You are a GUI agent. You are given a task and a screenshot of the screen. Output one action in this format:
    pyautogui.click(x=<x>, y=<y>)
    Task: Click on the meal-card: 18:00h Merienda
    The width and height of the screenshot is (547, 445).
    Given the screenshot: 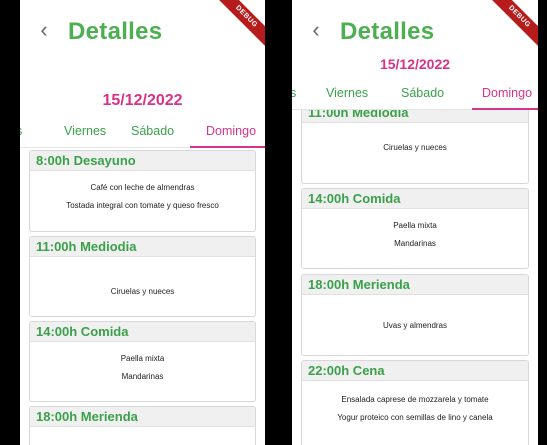 What is the action you would take?
    pyautogui.click(x=142, y=425)
    